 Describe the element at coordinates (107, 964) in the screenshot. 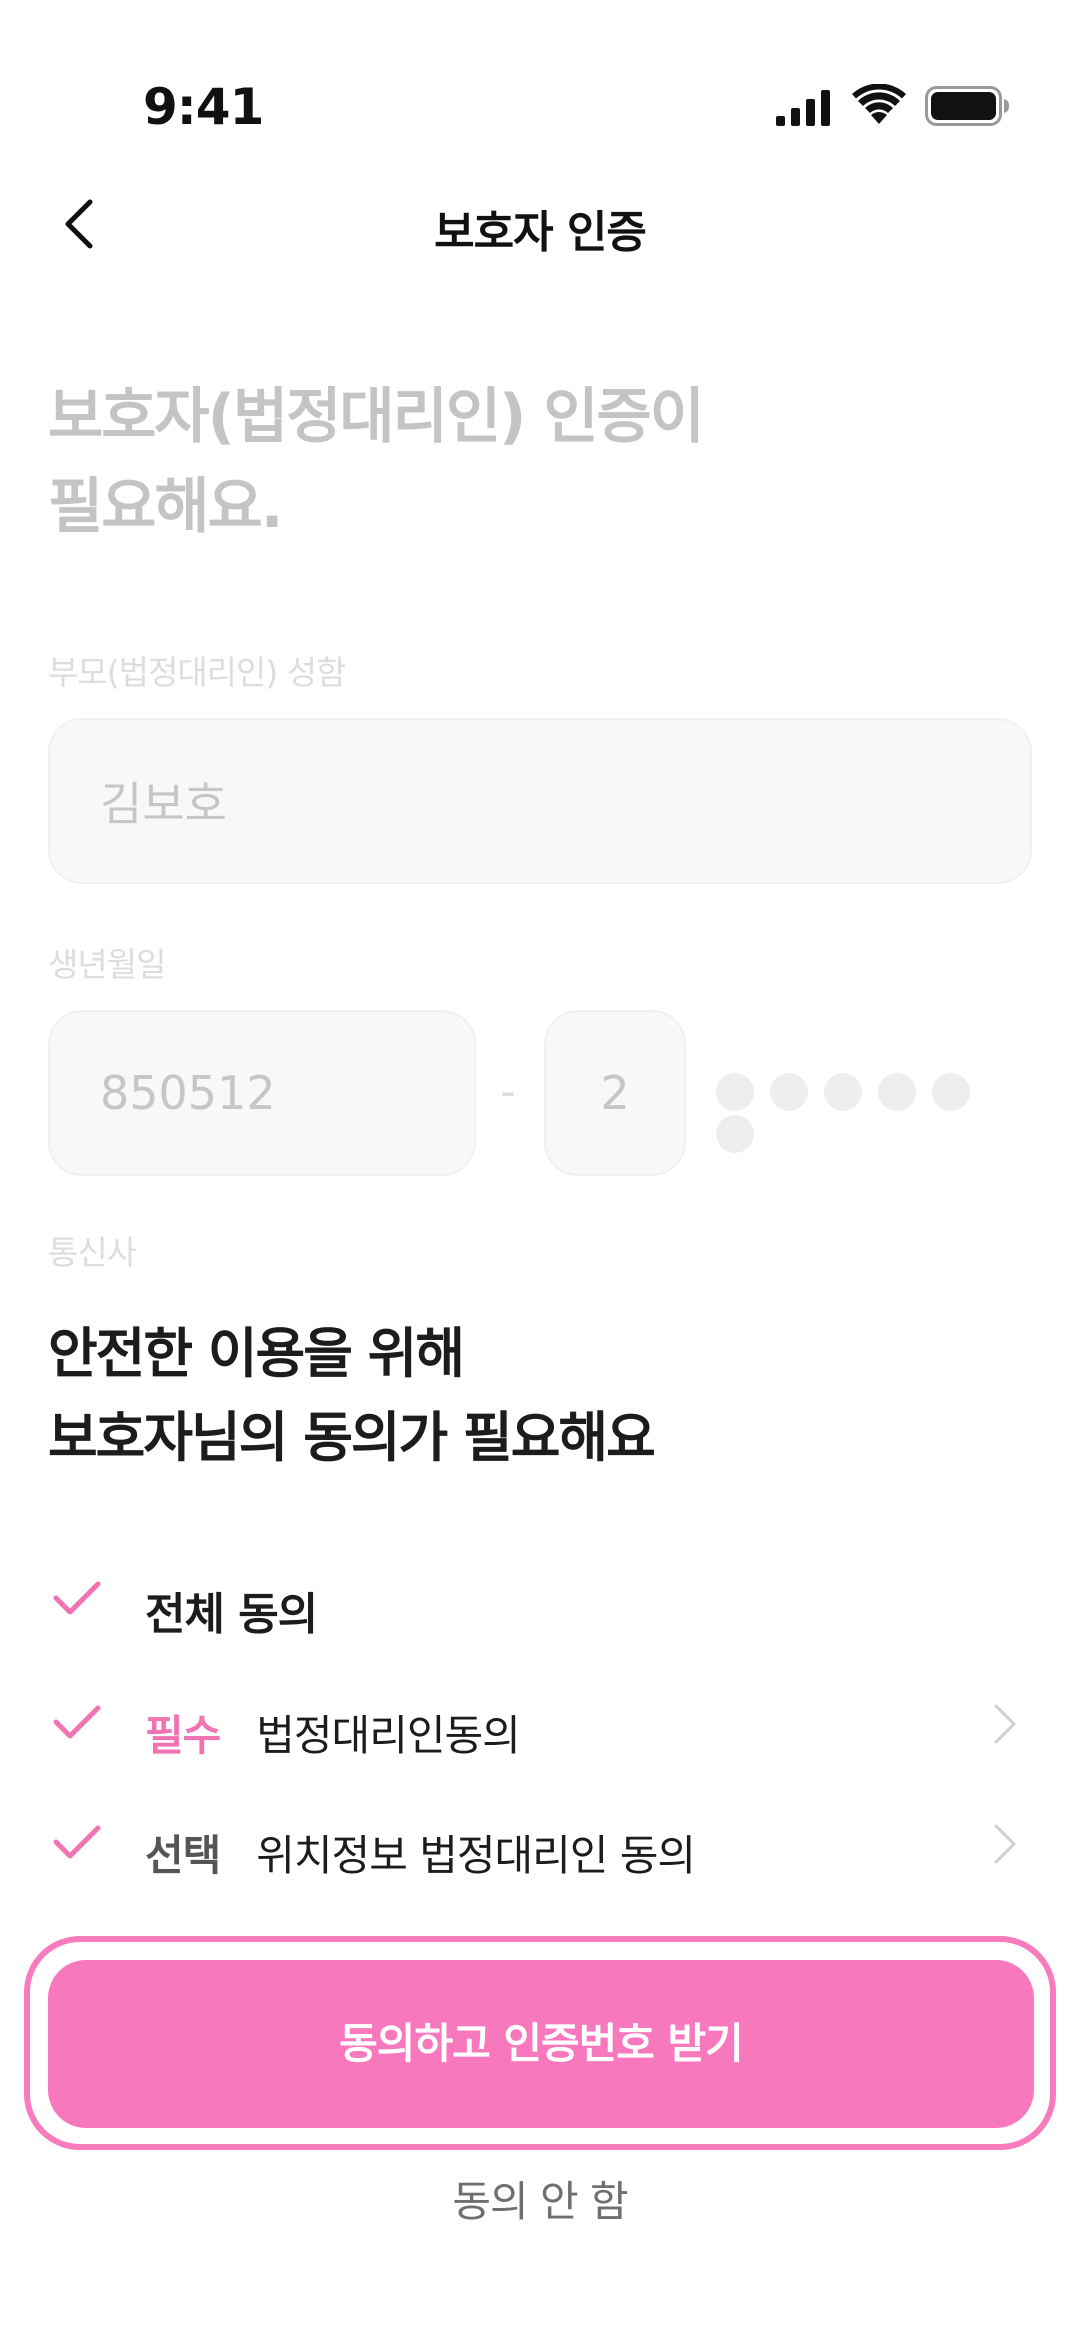

I see `birthdate-label: 생년월일` at that location.